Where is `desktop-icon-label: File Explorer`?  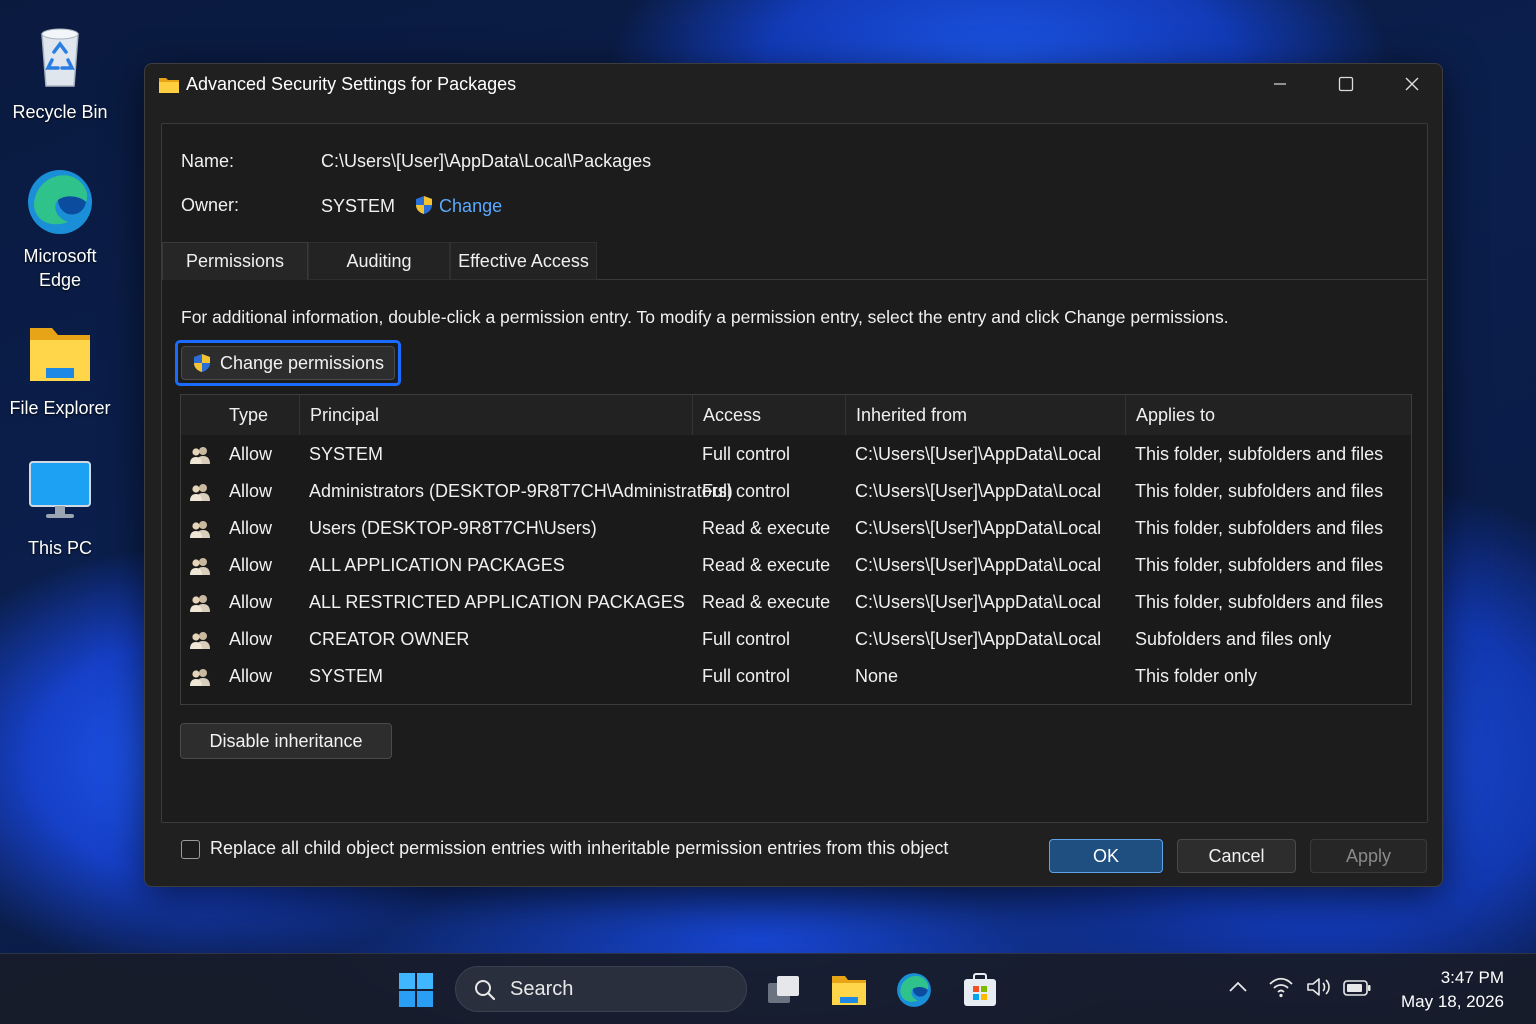
desktop-icon-label: File Explorer is located at coordinates (60, 408).